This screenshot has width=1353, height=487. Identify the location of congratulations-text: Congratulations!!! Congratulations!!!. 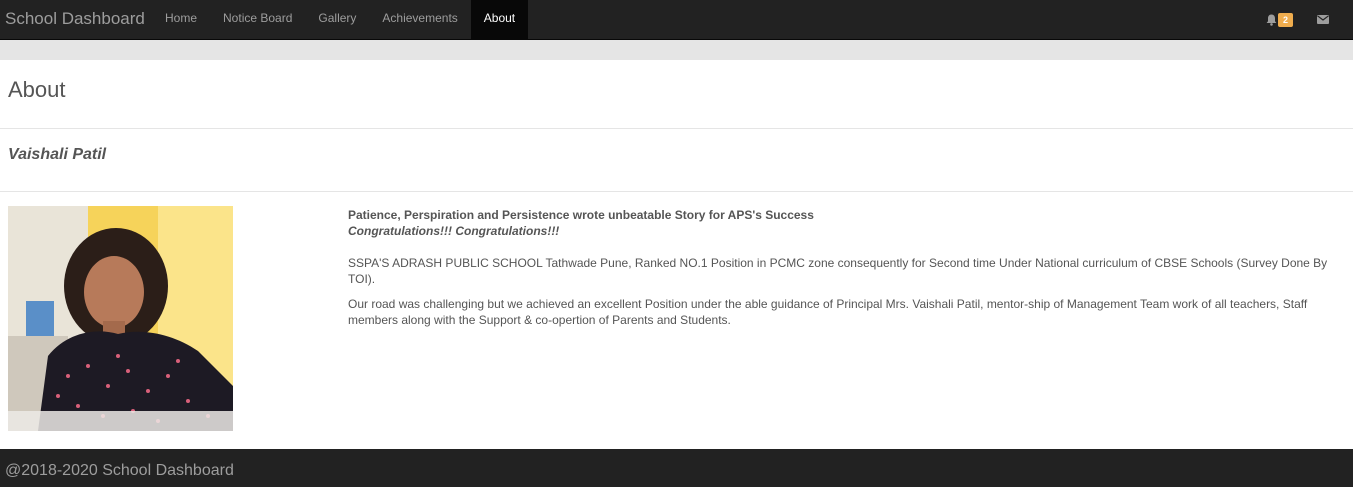
(454, 231).